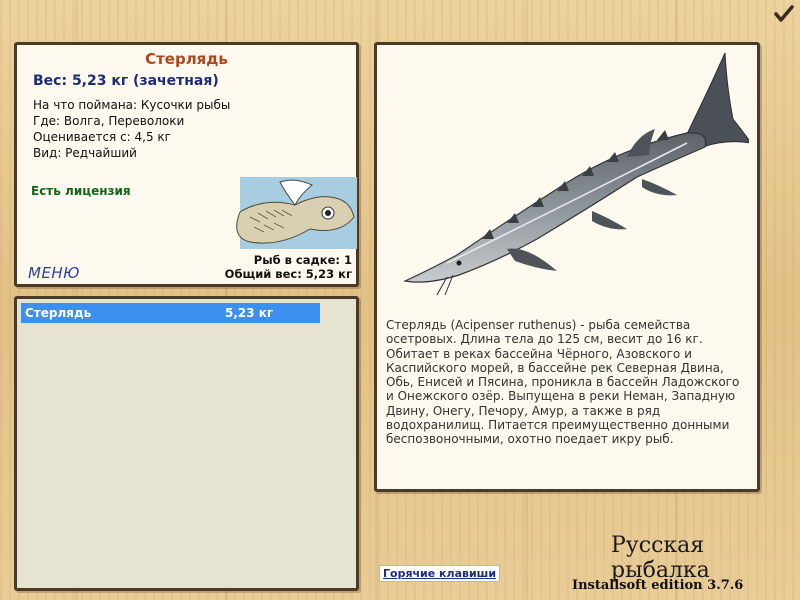 This screenshot has height=600, width=800. Describe the element at coordinates (54, 273) in the screenshot. I see `menu-button: МЕНЮ` at that location.